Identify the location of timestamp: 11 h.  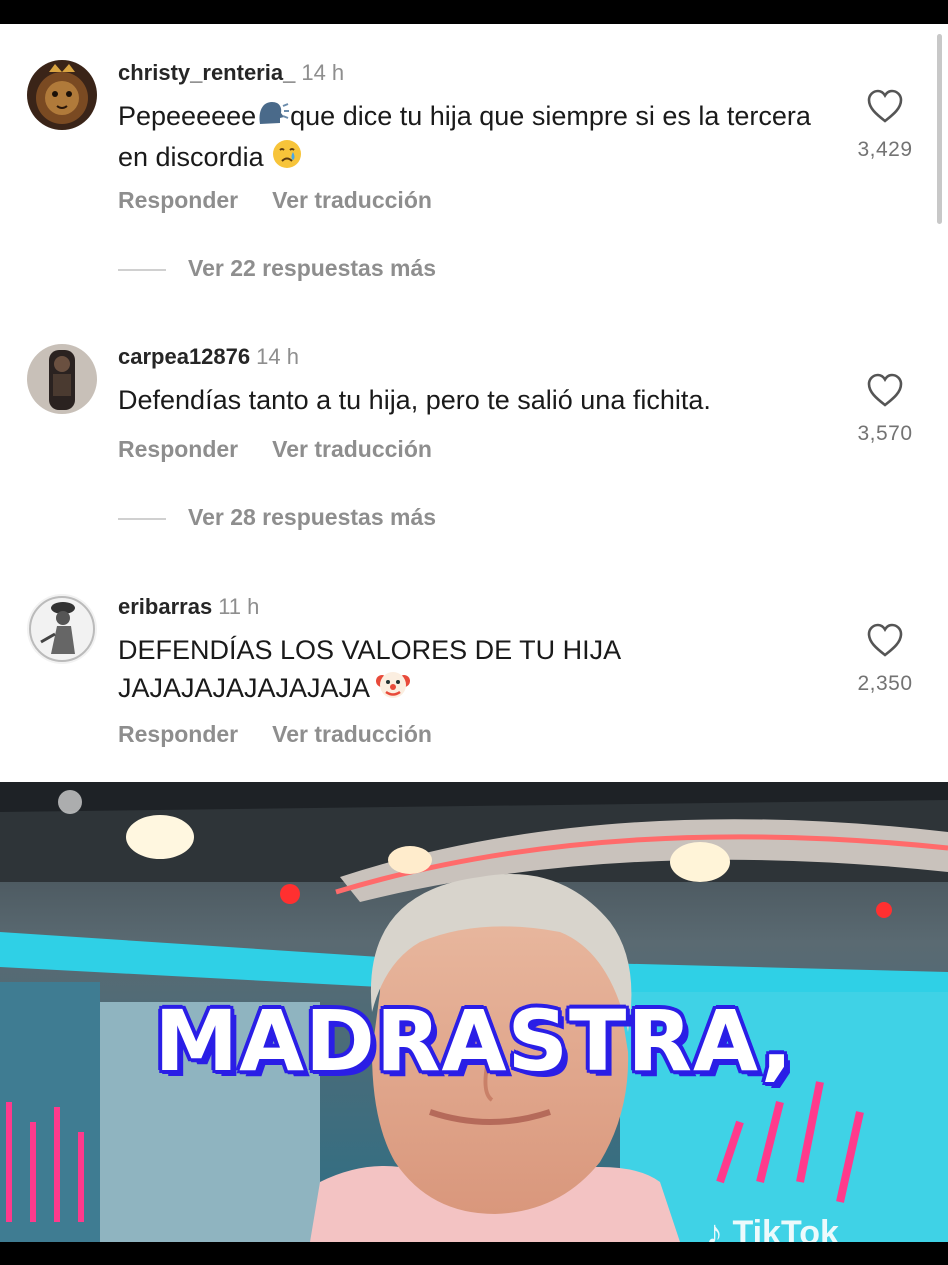
(239, 606).